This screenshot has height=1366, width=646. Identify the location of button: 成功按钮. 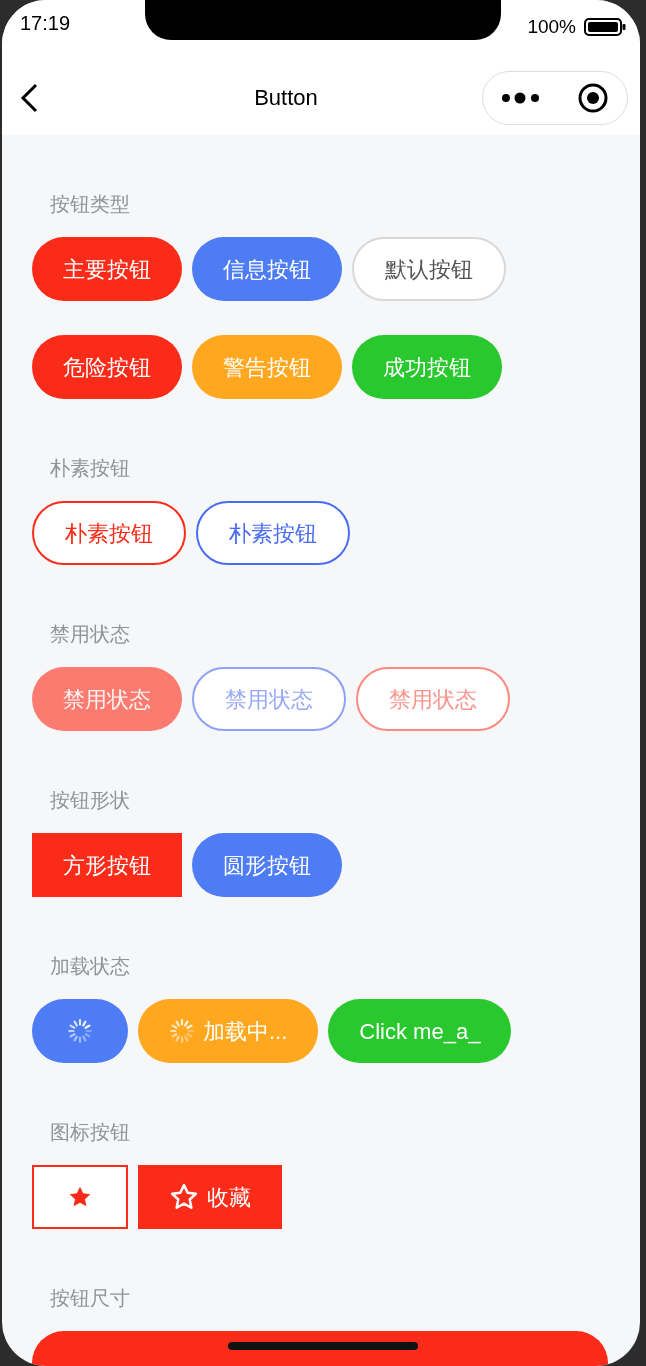
(427, 367).